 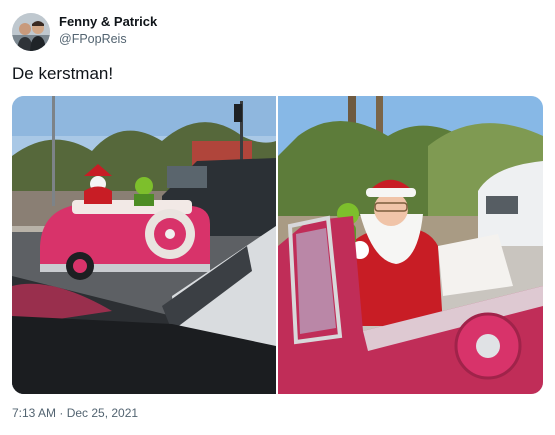 What do you see at coordinates (63, 73) in the screenshot?
I see `tweet-text: De kerstman!` at bounding box center [63, 73].